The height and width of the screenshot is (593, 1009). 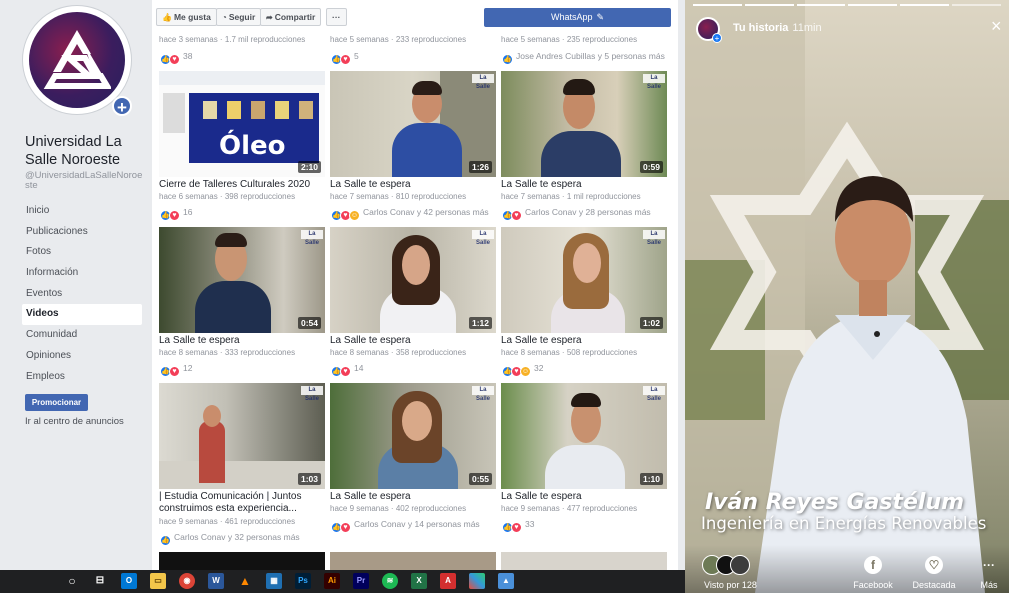 What do you see at coordinates (584, 280) in the screenshot?
I see `video-thumbnail: La Salle 1:02` at bounding box center [584, 280].